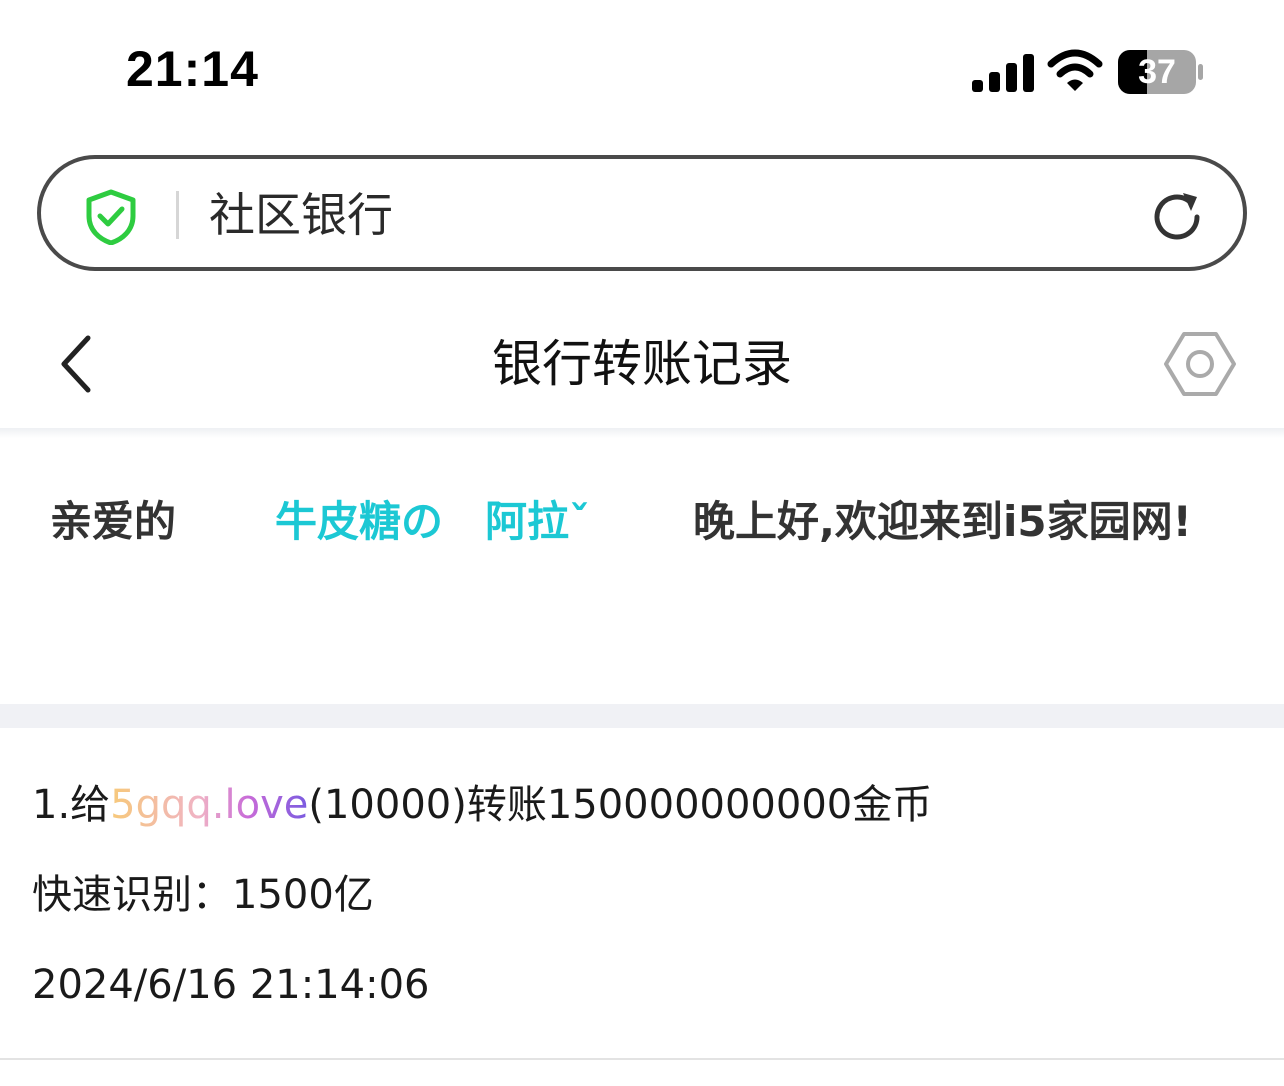 The height and width of the screenshot is (1086, 1284). I want to click on section-separator, so click(642, 716).